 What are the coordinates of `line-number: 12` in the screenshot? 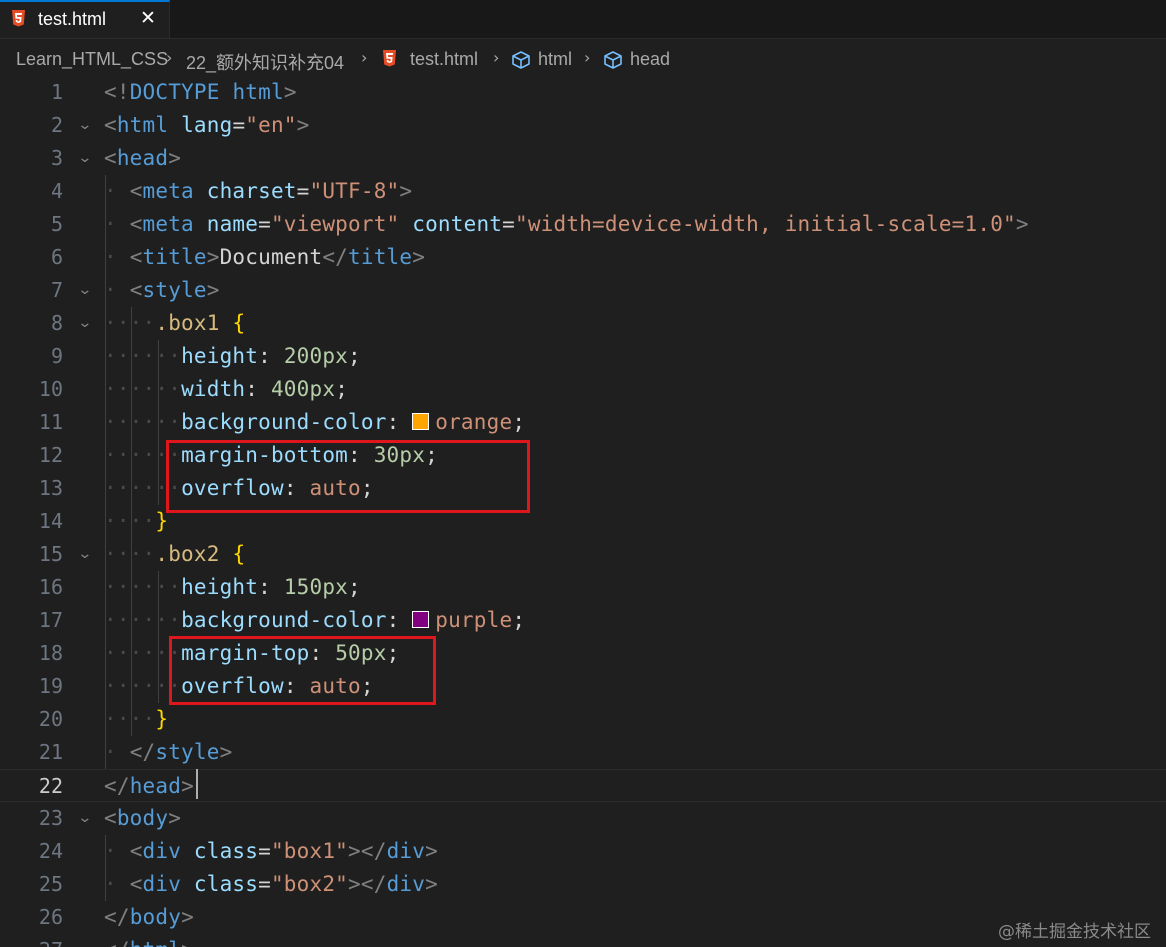 It's located at (50, 455).